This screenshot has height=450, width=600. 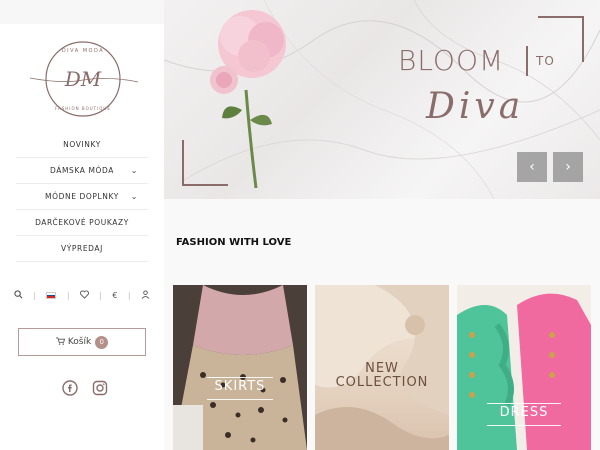 I want to click on logo-monogram: DM, so click(x=83, y=79).